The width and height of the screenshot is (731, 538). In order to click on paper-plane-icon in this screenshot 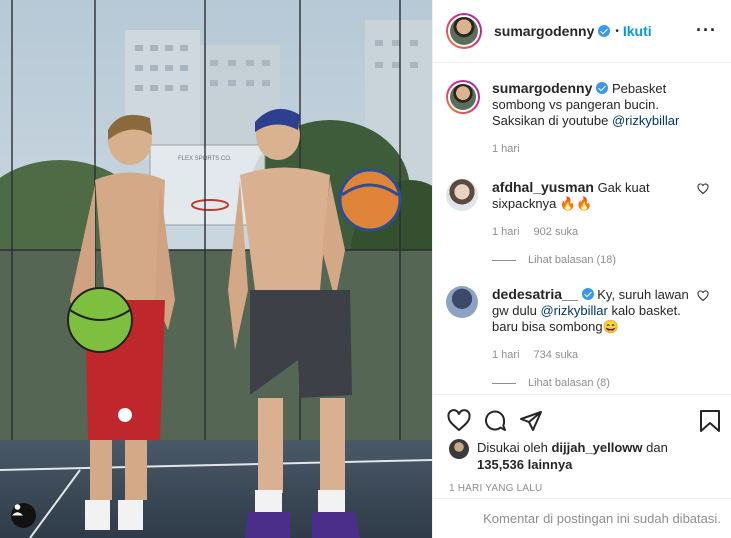, I will do `click(531, 421)`.